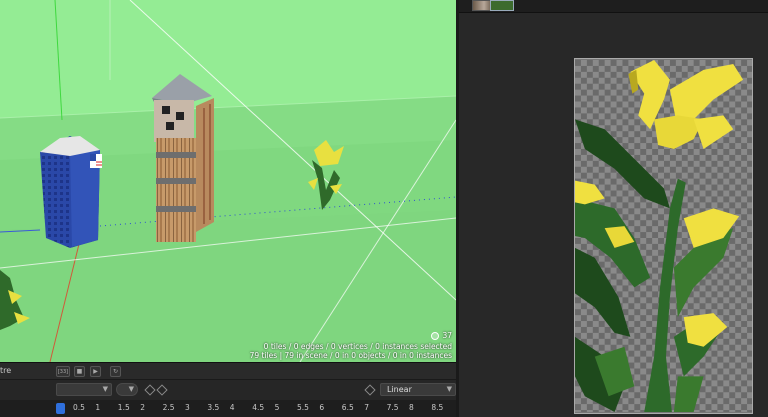  Describe the element at coordinates (613, 6) in the screenshot. I see `texture-thumbnail-bar` at that location.